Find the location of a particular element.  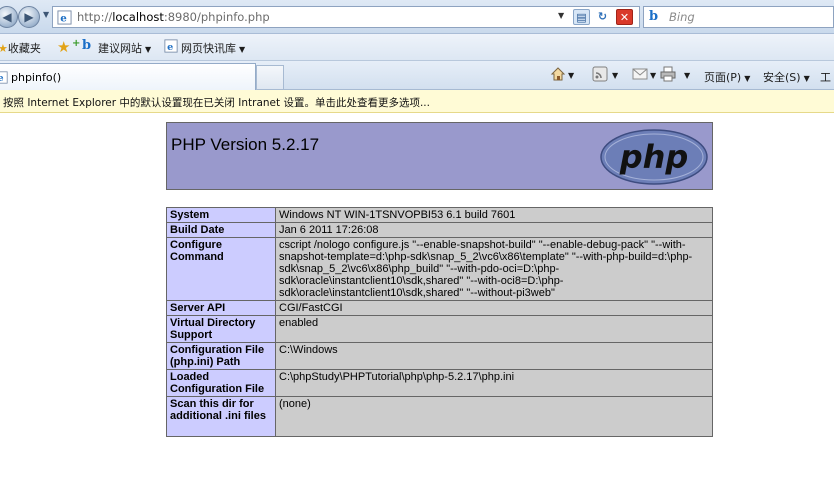

row-value: Jan 6 2011 17:26:08 is located at coordinates (494, 230).